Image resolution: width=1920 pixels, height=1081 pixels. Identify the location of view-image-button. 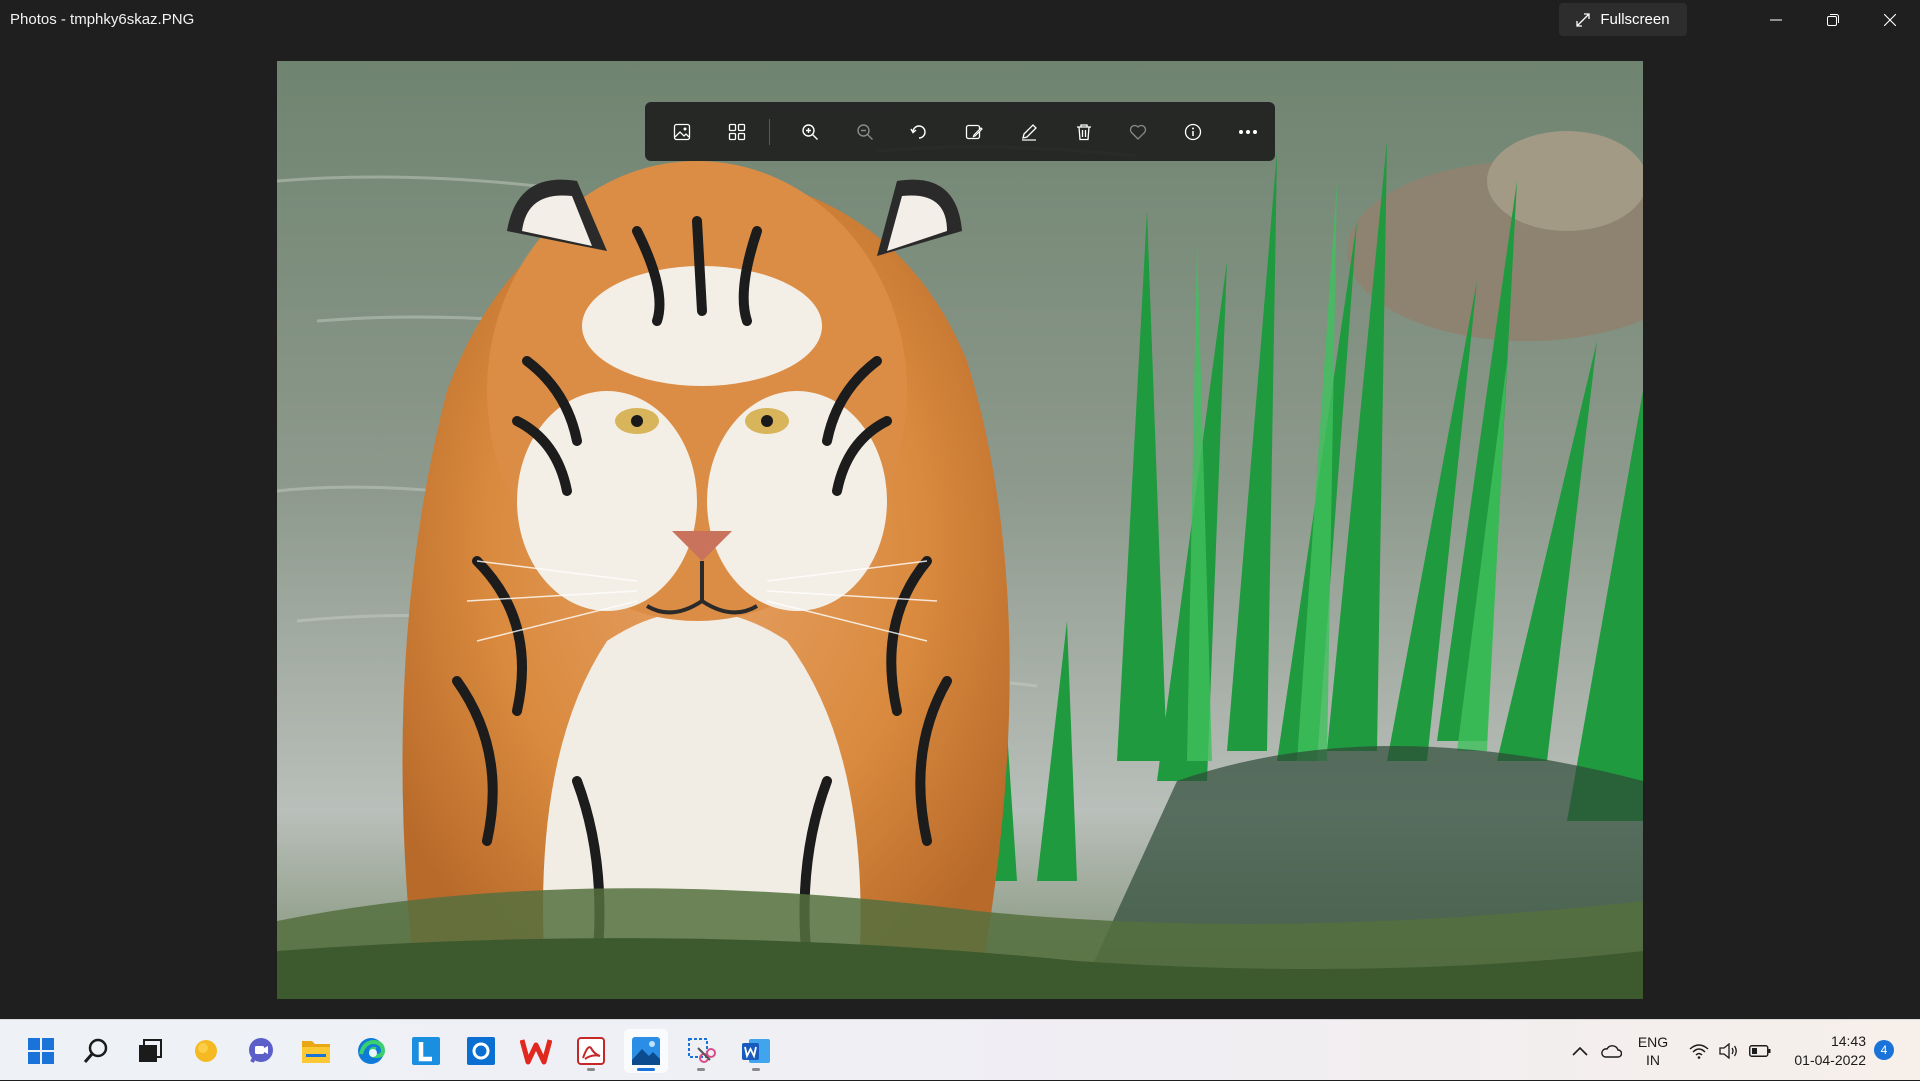
(682, 131).